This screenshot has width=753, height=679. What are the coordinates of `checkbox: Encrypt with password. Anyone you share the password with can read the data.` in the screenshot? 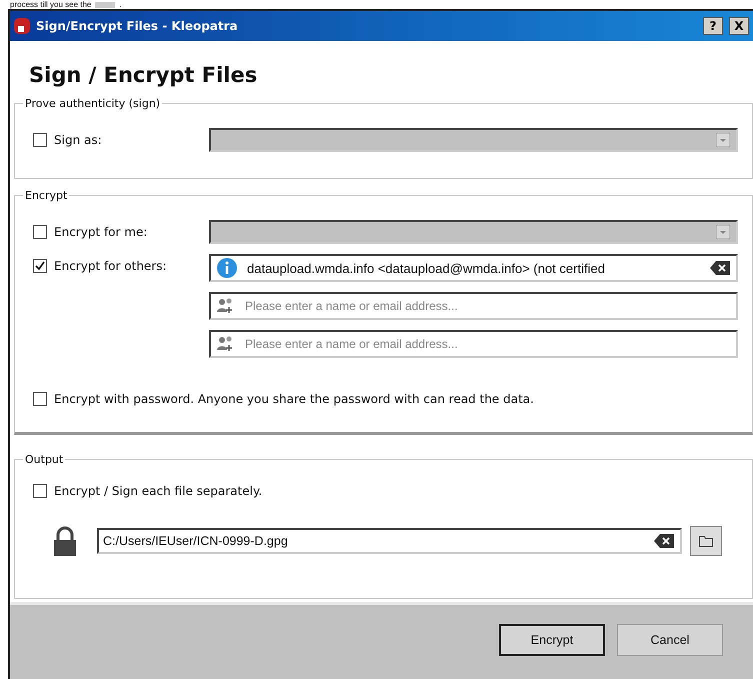 It's located at (283, 399).